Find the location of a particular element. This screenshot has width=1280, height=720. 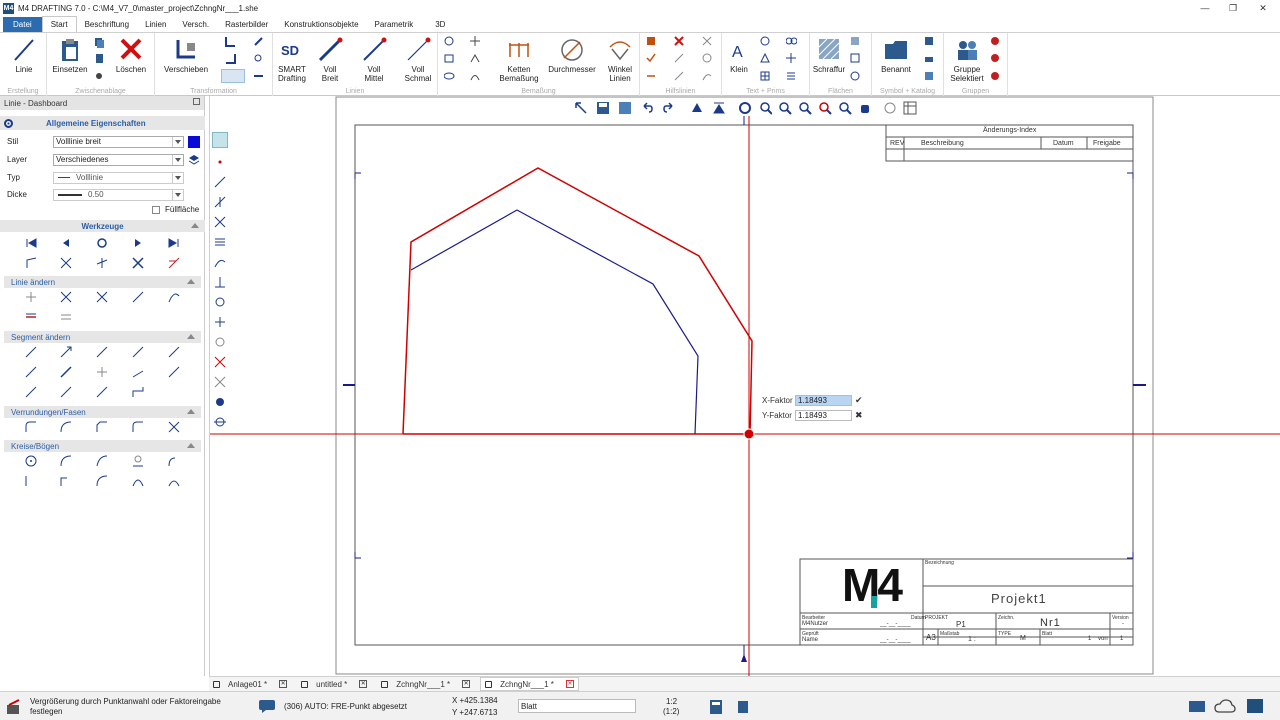

last-icon is located at coordinates (174, 243).